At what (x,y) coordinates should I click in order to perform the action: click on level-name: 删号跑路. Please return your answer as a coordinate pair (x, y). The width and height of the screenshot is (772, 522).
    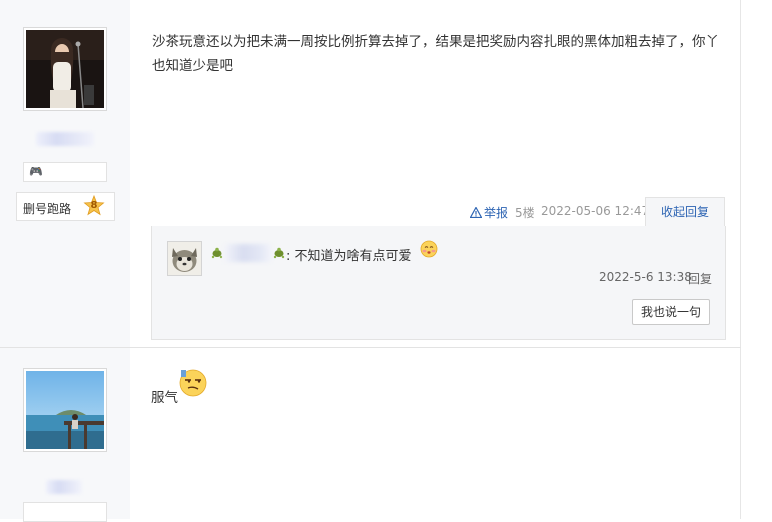
    Looking at the image, I should click on (47, 209).